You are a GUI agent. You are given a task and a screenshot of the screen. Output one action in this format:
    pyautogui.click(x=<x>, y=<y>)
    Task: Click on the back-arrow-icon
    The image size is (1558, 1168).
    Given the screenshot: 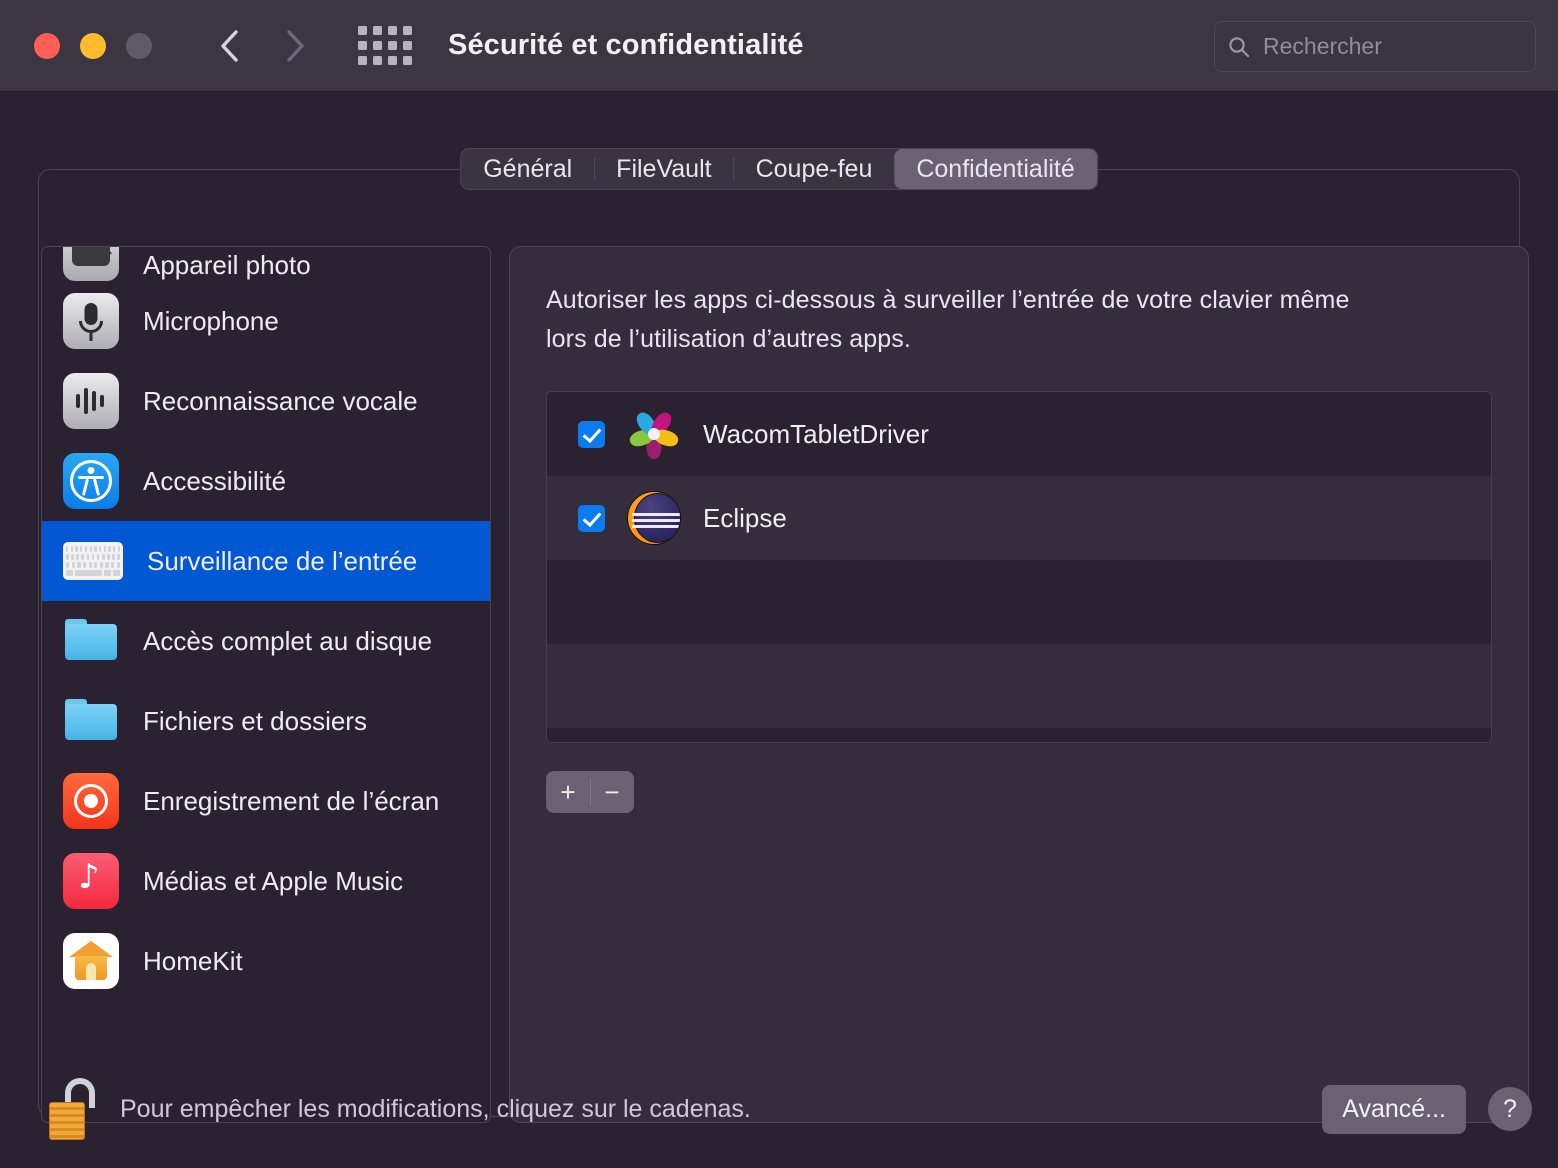 What is the action you would take?
    pyautogui.click(x=229, y=46)
    